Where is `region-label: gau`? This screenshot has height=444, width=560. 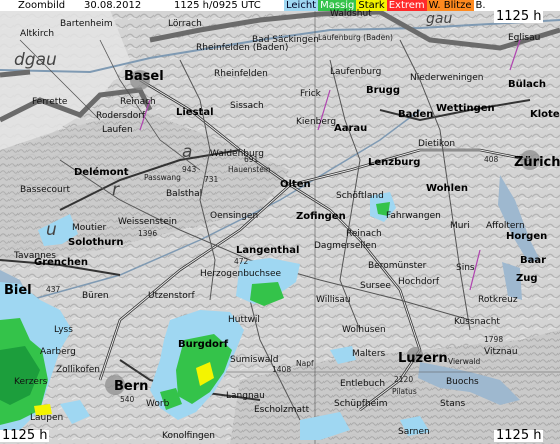
region-label: gau is located at coordinates (439, 19).